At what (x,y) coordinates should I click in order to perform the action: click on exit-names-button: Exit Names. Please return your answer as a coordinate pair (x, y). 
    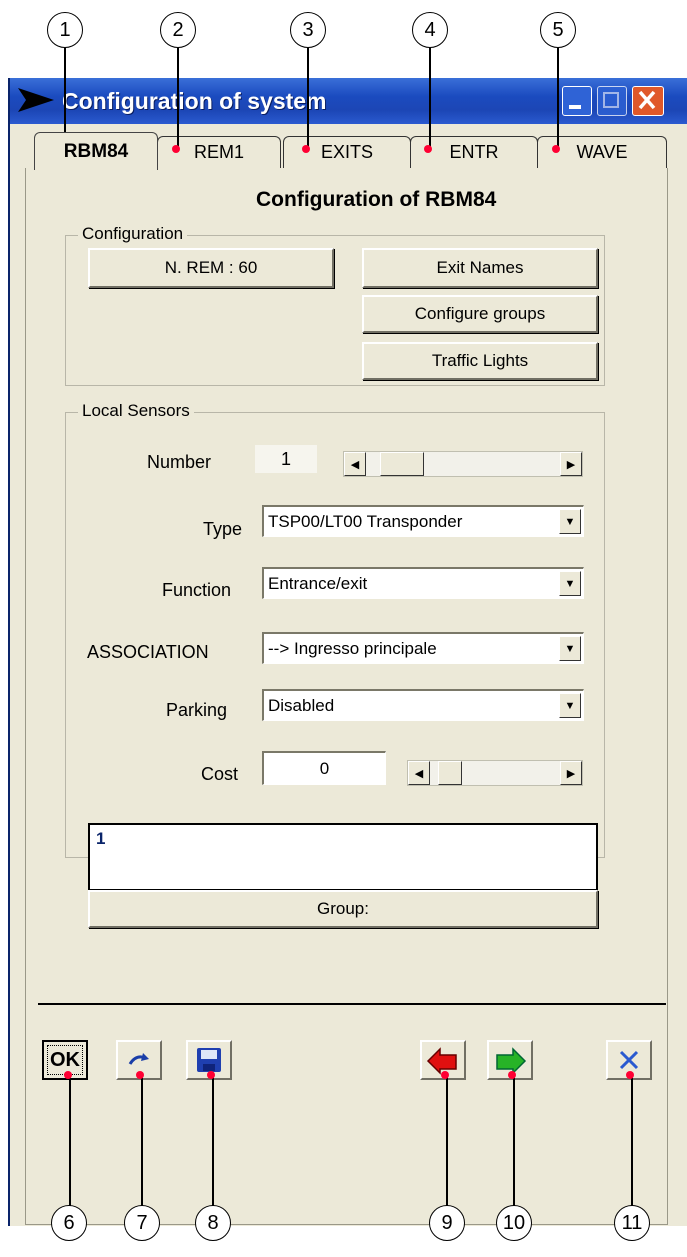
    Looking at the image, I should click on (480, 268).